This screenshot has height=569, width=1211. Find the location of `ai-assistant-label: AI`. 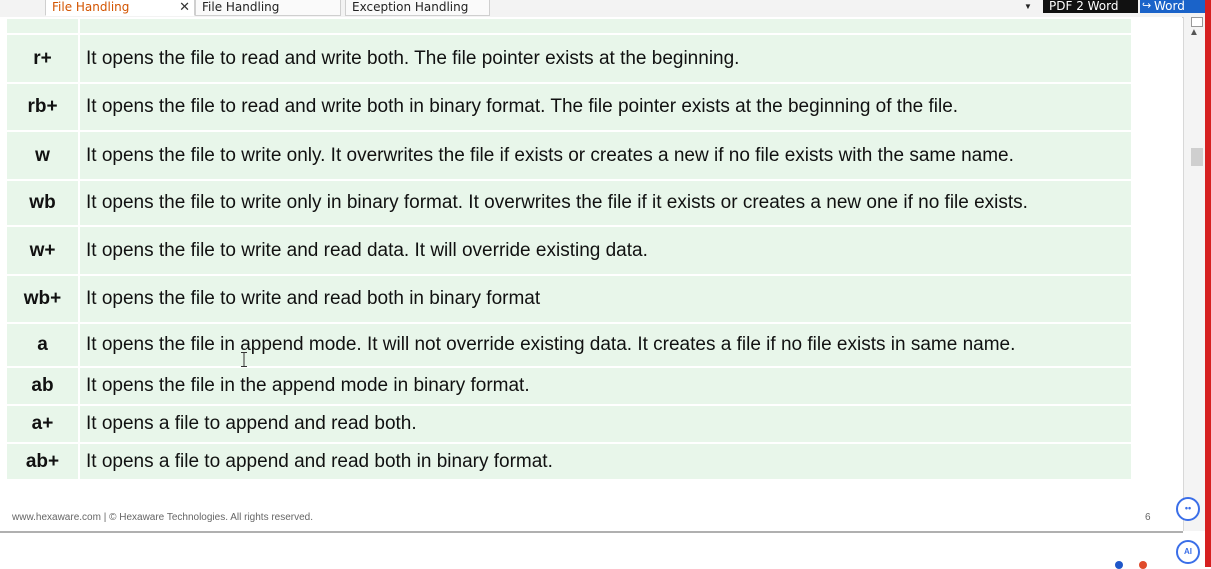

ai-assistant-label: AI is located at coordinates (1188, 551).